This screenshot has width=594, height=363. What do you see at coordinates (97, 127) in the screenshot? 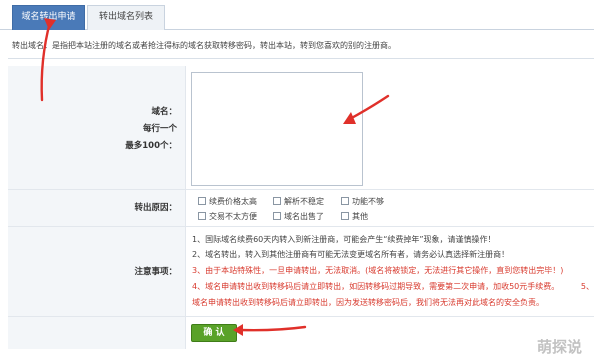
I see `domain-label-cell: 域名： 每行一个 最多100个：` at bounding box center [97, 127].